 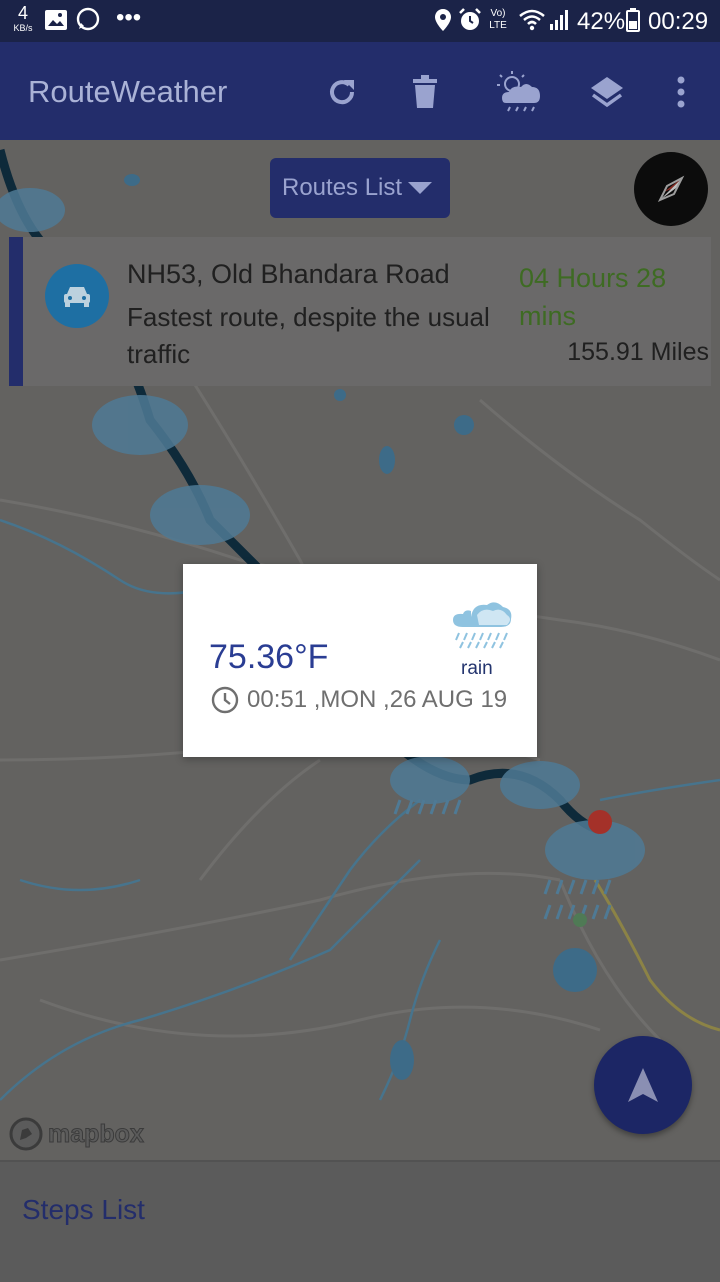 I want to click on navigate-button, so click(x=643, y=1085).